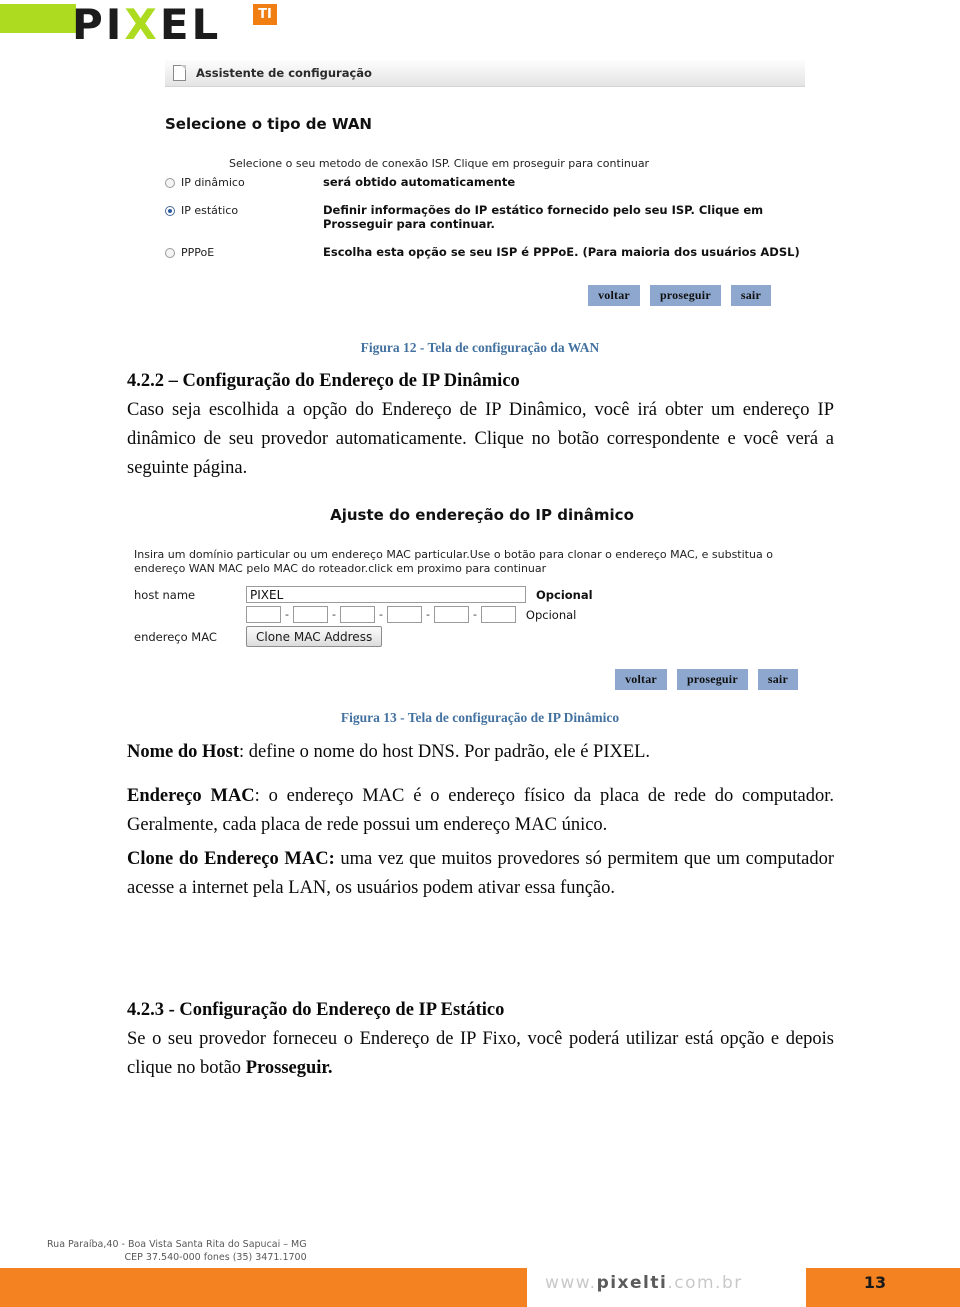 The height and width of the screenshot is (1307, 960). What do you see at coordinates (213, 182) in the screenshot?
I see `wan-option-label-dinamico: IP dinâmico` at bounding box center [213, 182].